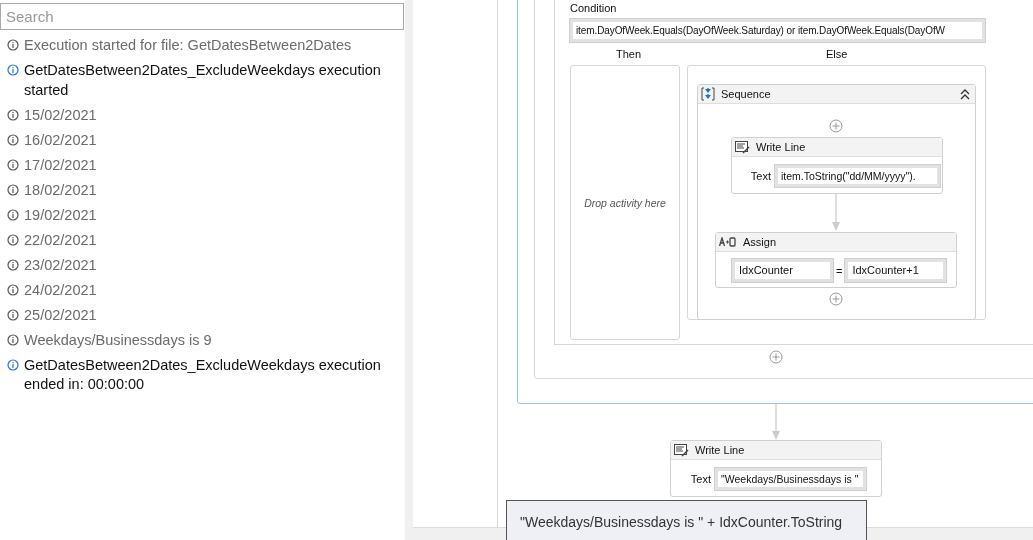  What do you see at coordinates (593, 8) in the screenshot?
I see `condition-label: Condition` at bounding box center [593, 8].